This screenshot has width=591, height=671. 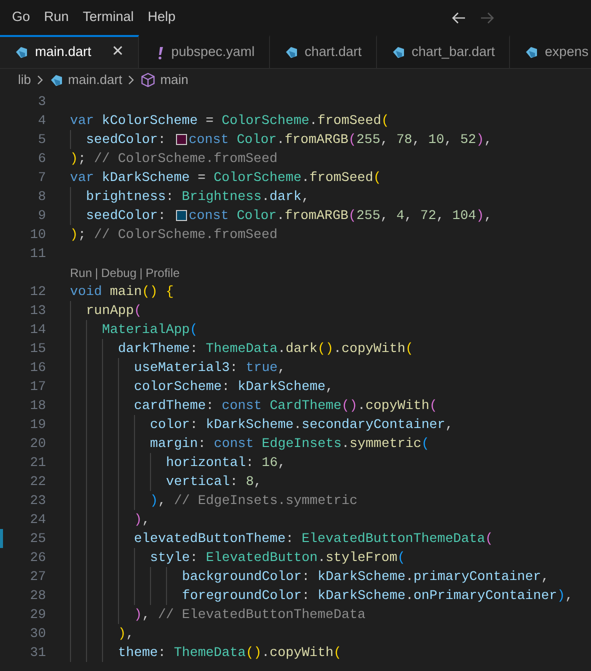 I want to click on code-text: color: kDarkScheme.secondaryContainer,, so click(x=302, y=425).